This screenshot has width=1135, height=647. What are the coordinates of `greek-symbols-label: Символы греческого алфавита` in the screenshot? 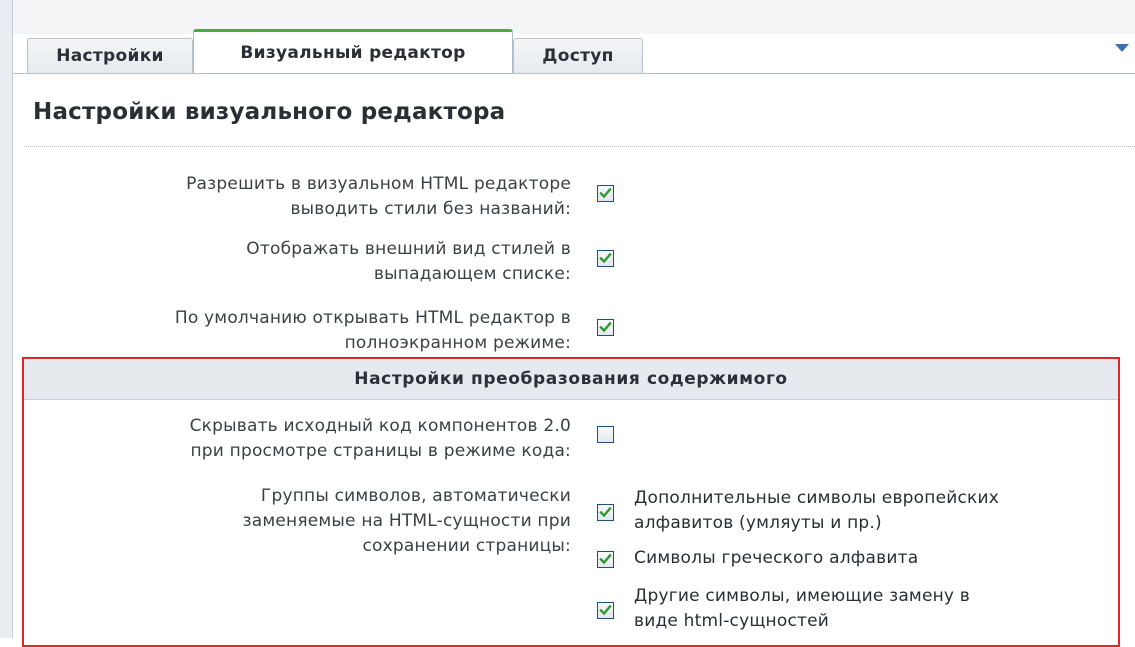 It's located at (776, 558).